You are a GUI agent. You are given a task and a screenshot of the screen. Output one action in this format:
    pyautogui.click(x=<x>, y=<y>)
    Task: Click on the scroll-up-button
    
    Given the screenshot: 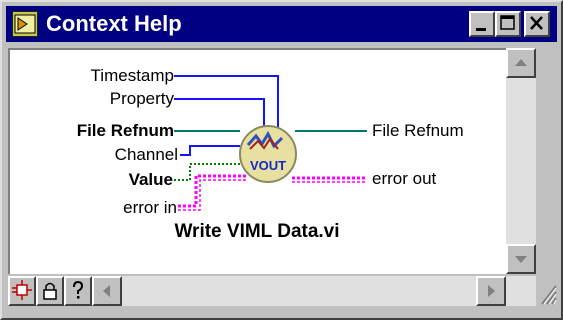 What is the action you would take?
    pyautogui.click(x=521, y=63)
    